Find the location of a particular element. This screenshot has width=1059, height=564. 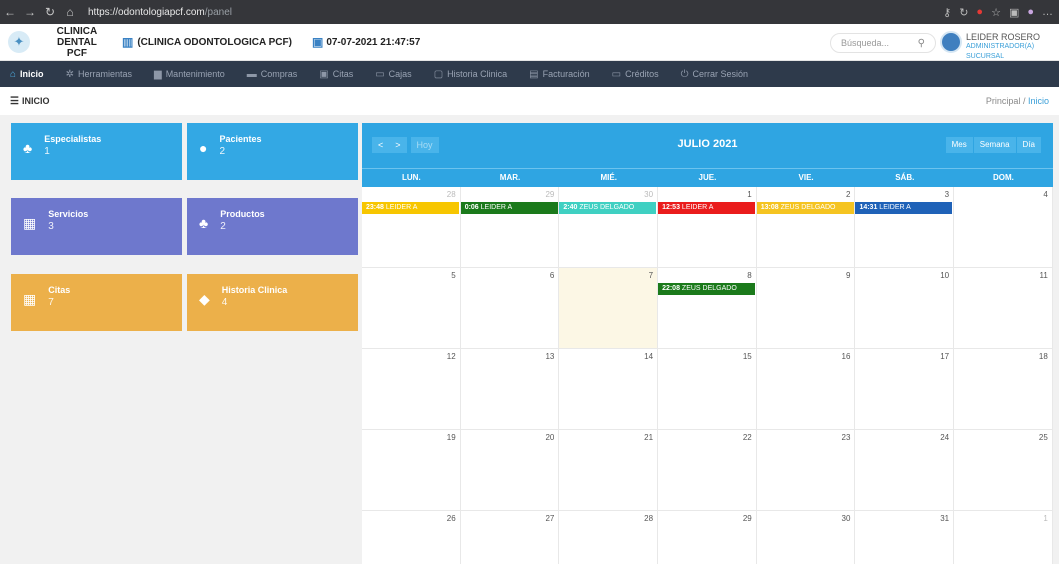

calendar-day: 12 is located at coordinates (411, 389).